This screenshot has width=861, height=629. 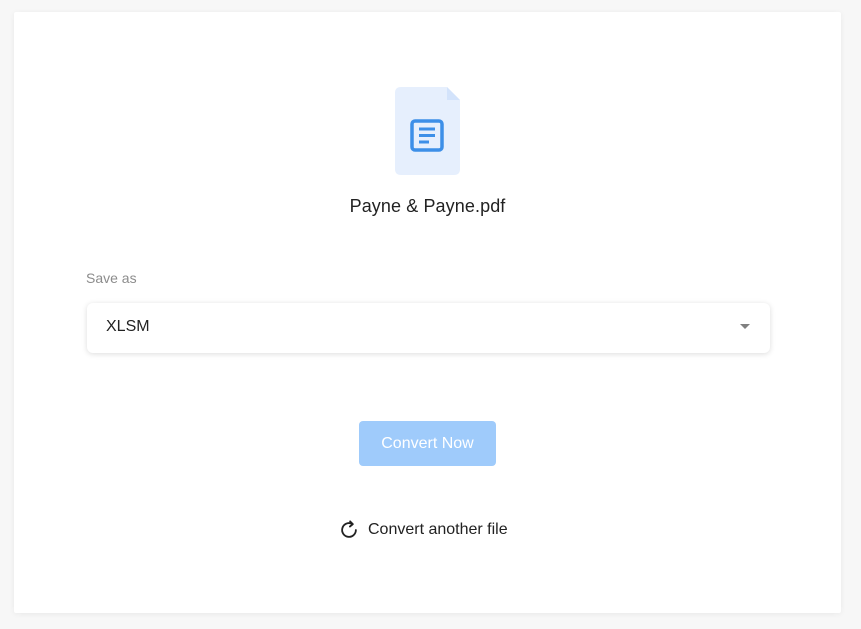 What do you see at coordinates (427, 206) in the screenshot?
I see `file-name: Payne & Payne.pdf` at bounding box center [427, 206].